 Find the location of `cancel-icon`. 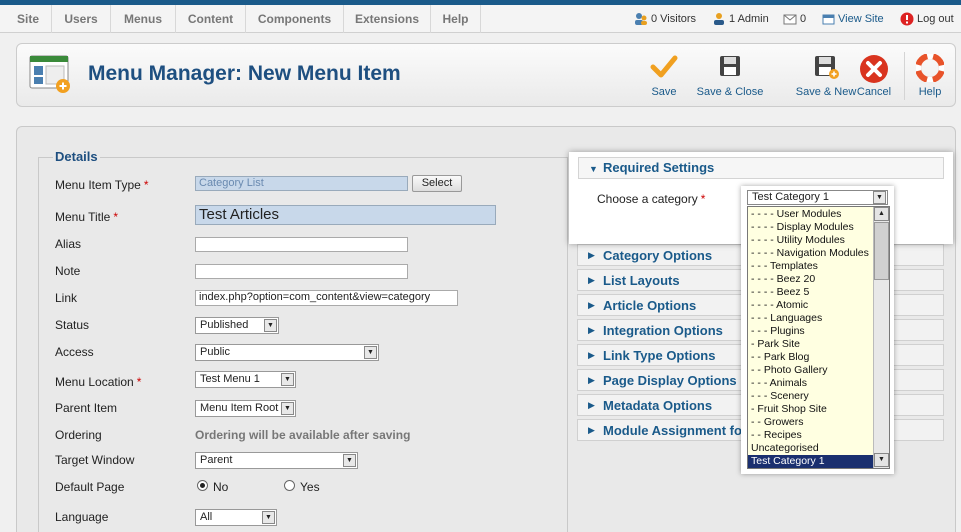

cancel-icon is located at coordinates (874, 69).